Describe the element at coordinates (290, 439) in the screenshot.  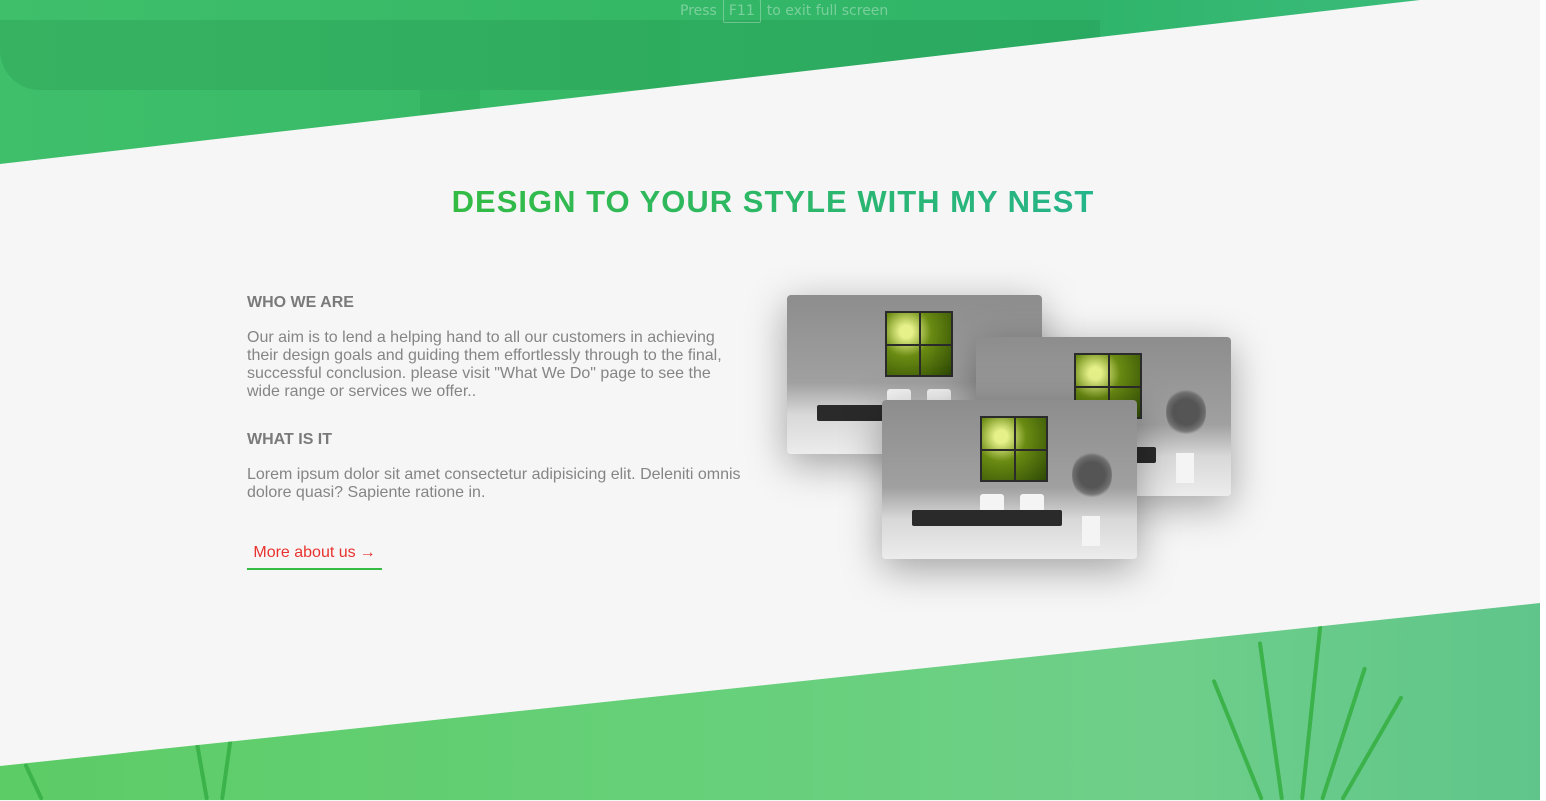
I see `what-is-it-title: WHAT IS IT` at that location.